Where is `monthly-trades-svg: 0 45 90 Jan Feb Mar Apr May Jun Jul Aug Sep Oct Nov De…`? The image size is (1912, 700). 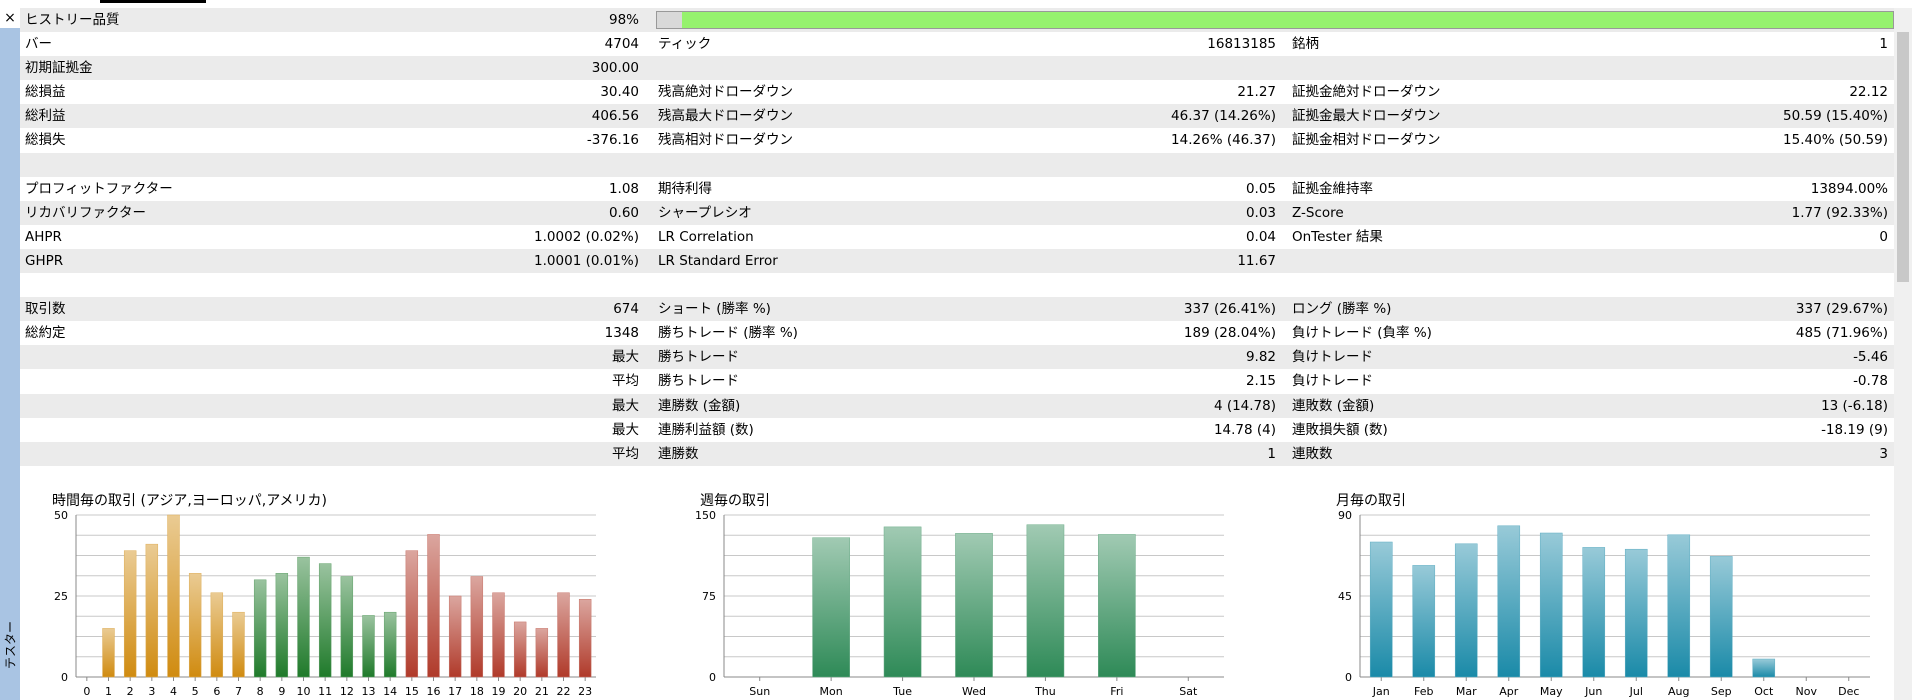 monthly-trades-svg: 0 45 90 Jan Feb Mar Apr May Jun Jul Aug Sep Oct Nov De… is located at coordinates (1604, 603).